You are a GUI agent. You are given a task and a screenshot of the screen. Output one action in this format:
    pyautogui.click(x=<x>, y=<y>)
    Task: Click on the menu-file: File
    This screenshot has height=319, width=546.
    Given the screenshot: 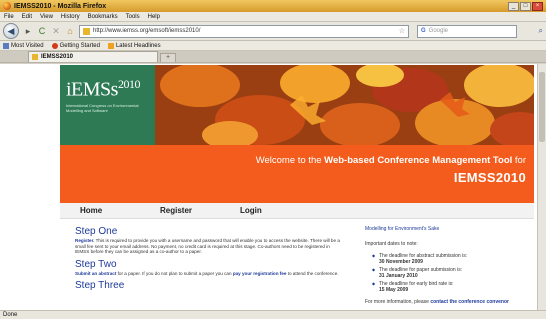 What is the action you would take?
    pyautogui.click(x=9, y=17)
    